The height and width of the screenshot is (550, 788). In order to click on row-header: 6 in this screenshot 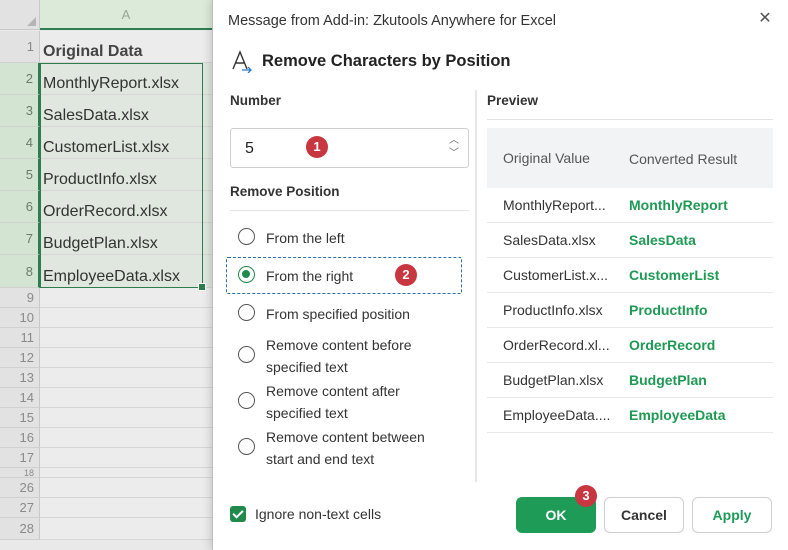, I will do `click(20, 207)`.